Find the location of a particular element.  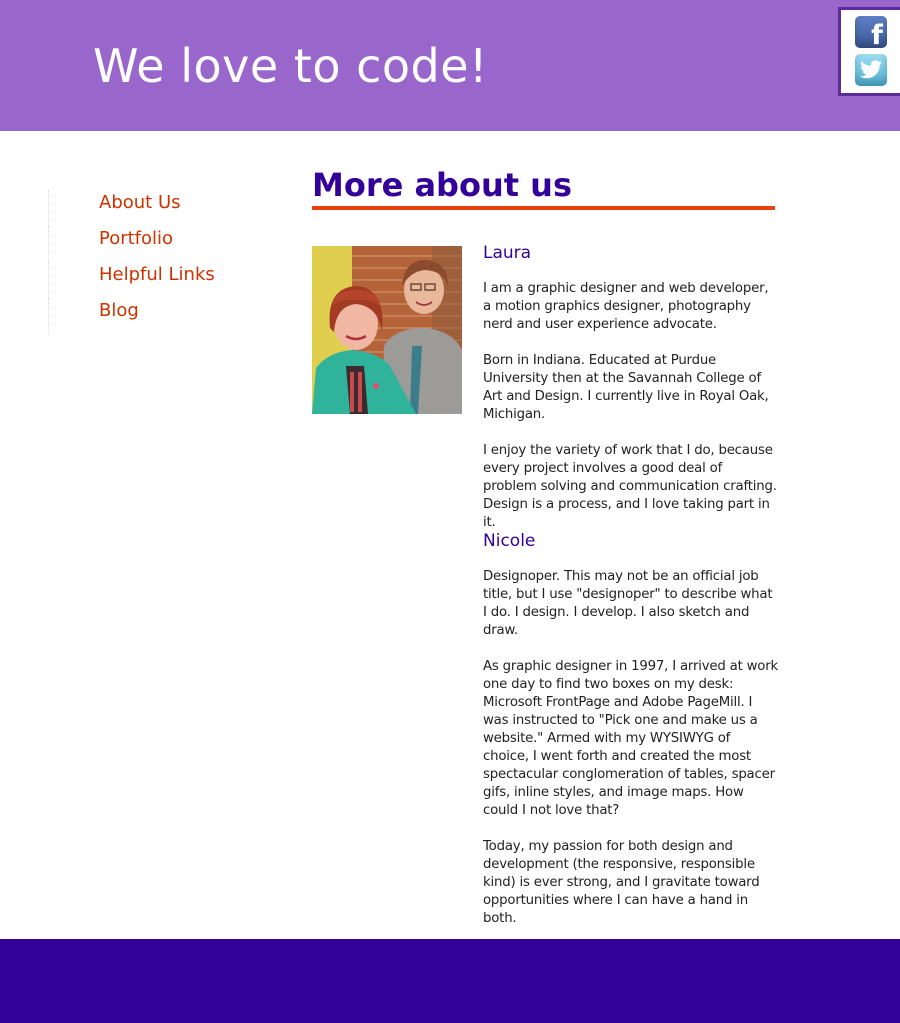

sidebar-item-about-us: About Us is located at coordinates (158, 208).